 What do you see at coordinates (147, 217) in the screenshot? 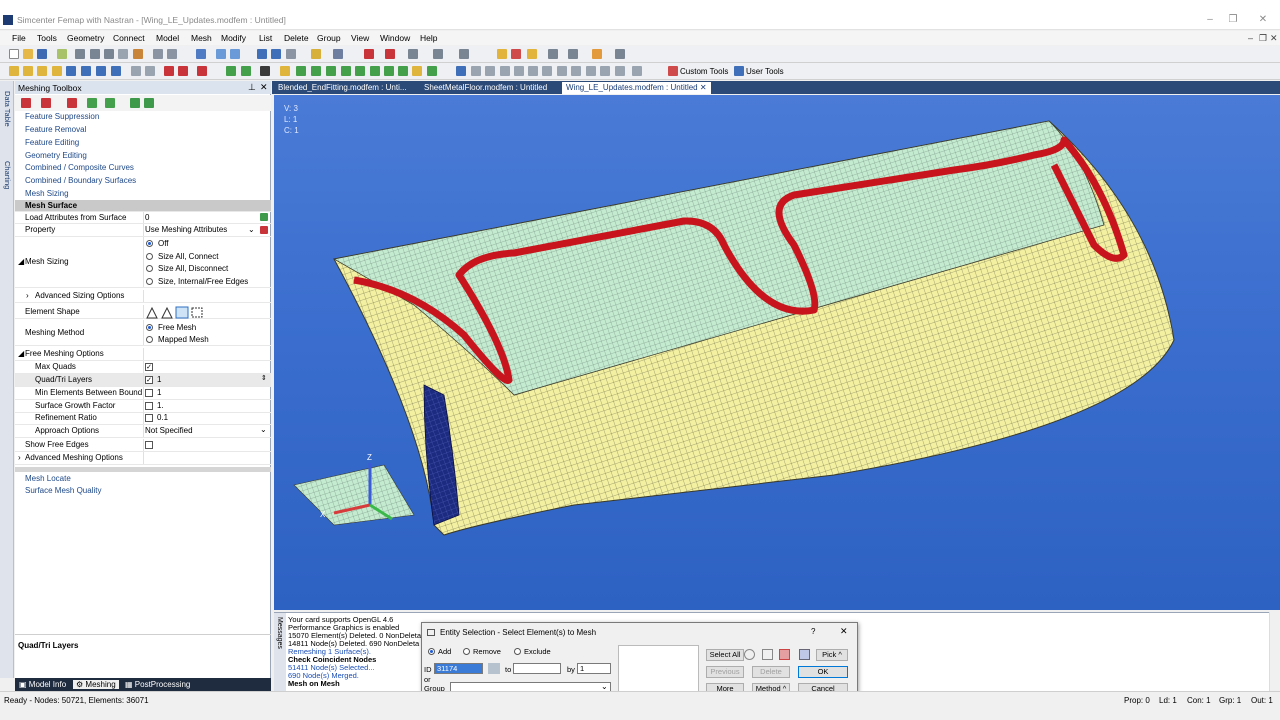
I see `load-attributes-value: 0` at bounding box center [147, 217].